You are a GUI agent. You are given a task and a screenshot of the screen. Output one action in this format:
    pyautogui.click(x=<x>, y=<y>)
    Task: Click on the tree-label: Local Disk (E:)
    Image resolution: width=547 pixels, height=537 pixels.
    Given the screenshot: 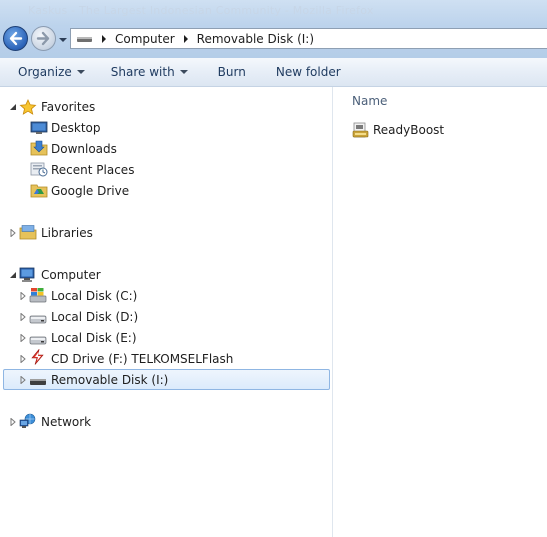 What is the action you would take?
    pyautogui.click(x=94, y=338)
    